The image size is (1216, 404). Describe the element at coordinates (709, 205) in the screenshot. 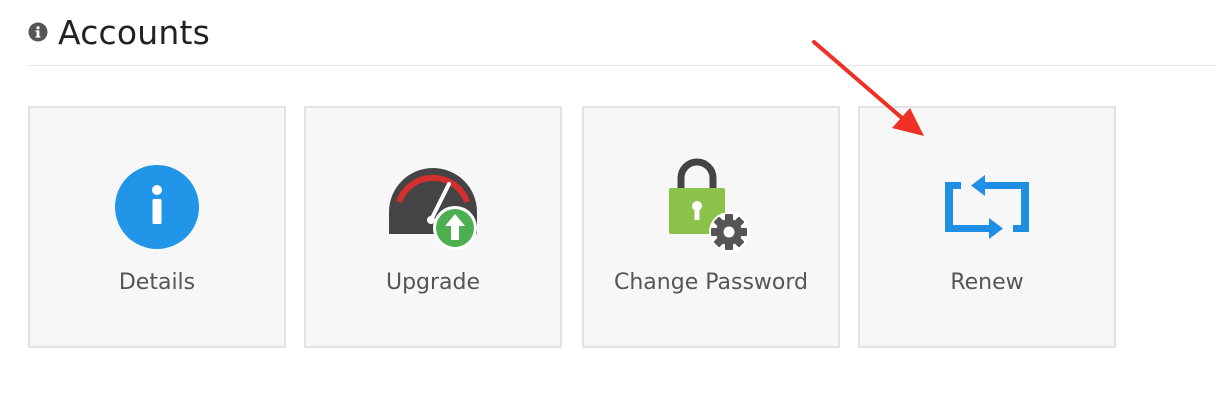

I see `lock-gear-icon` at that location.